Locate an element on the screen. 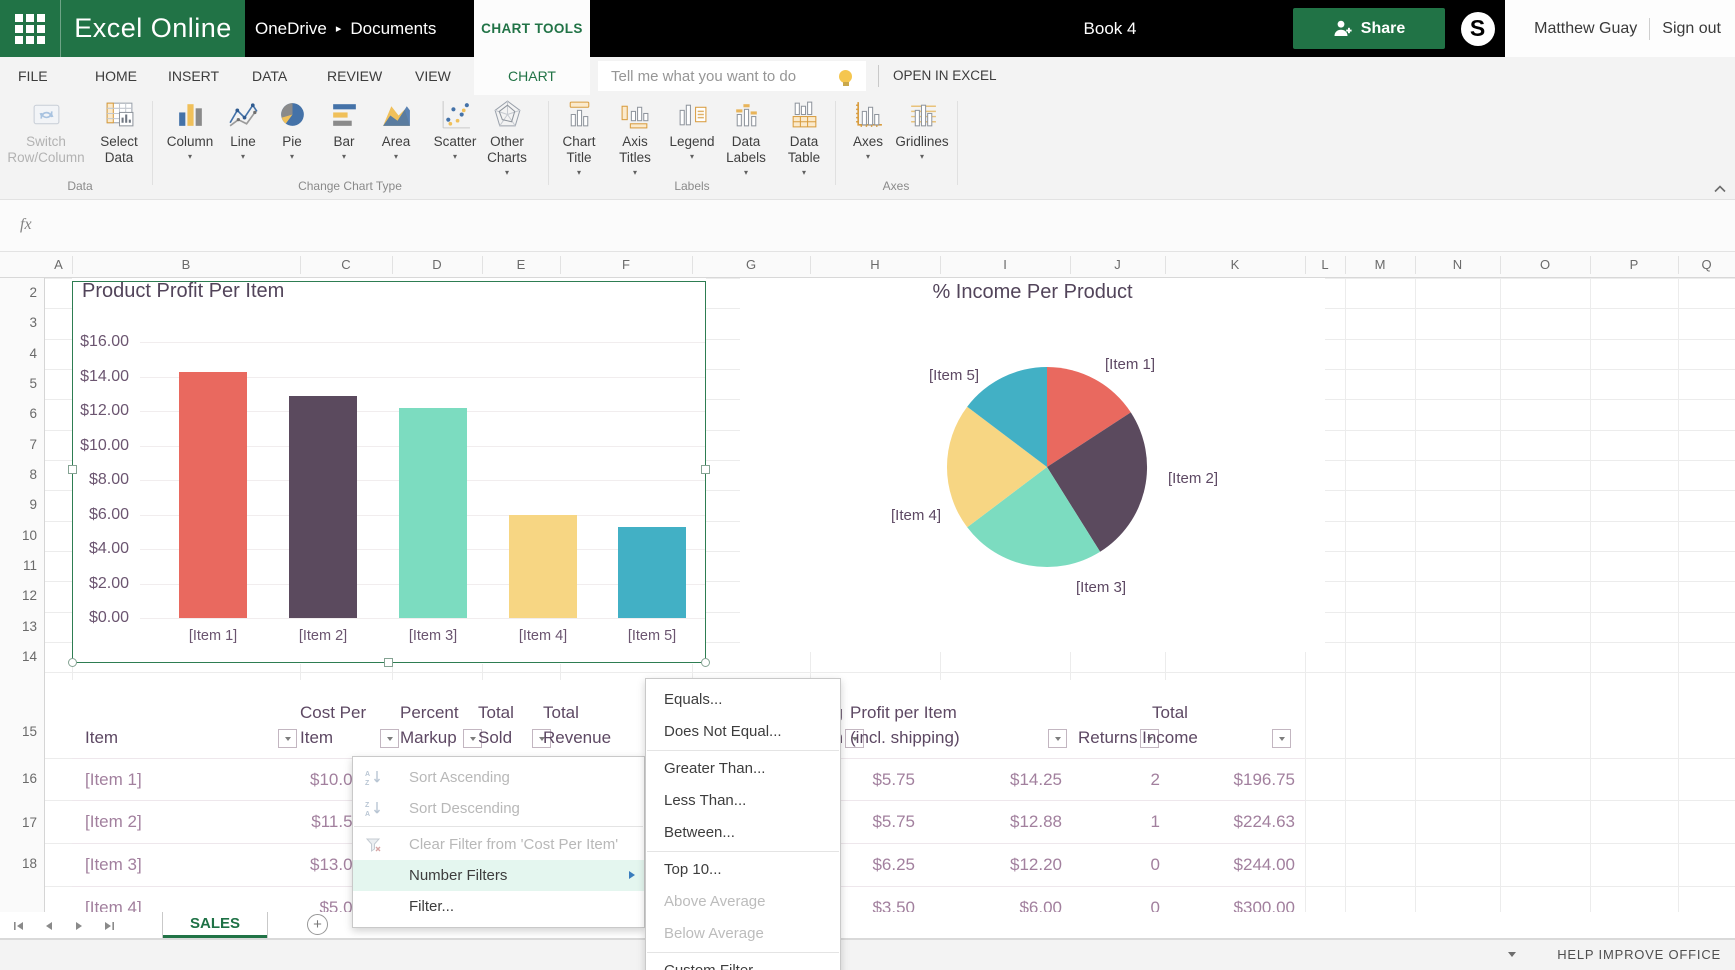 The image size is (1735, 970). filter-button-total-income is located at coordinates (1281, 738).